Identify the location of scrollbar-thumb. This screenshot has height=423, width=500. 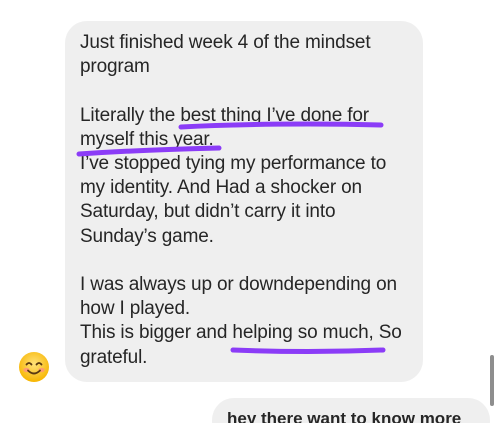
(492, 380).